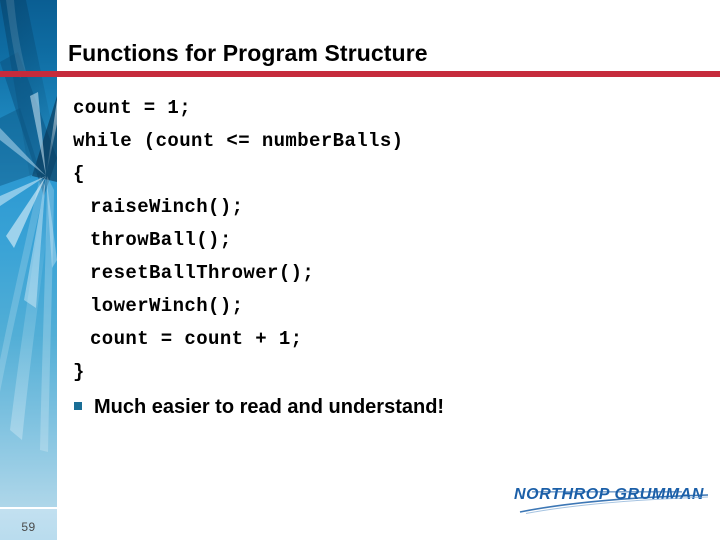 The image size is (720, 540). I want to click on slide-sidebar-decoration: 59, so click(28, 270).